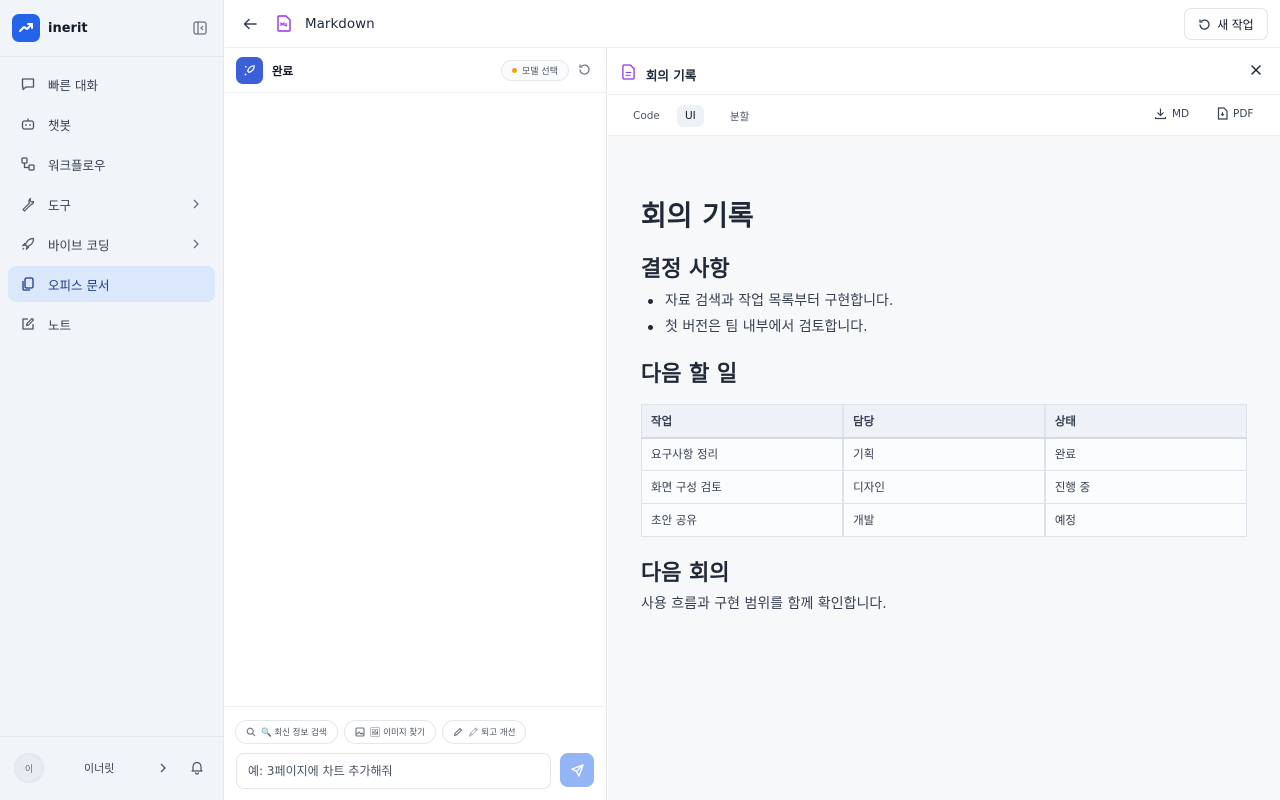  I want to click on chip-proofread: 🖍 퇴고 개선, so click(484, 732).